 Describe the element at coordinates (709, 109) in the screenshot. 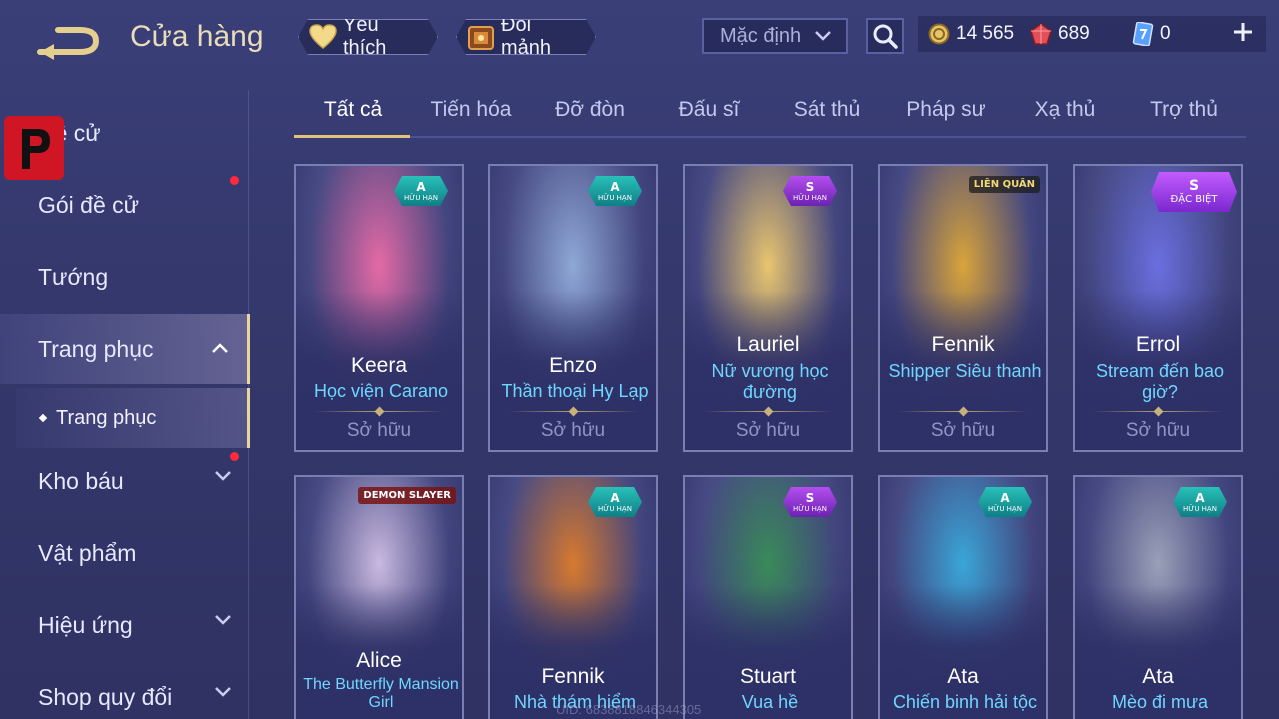

I see `tab-label: Đấu sĩ` at that location.